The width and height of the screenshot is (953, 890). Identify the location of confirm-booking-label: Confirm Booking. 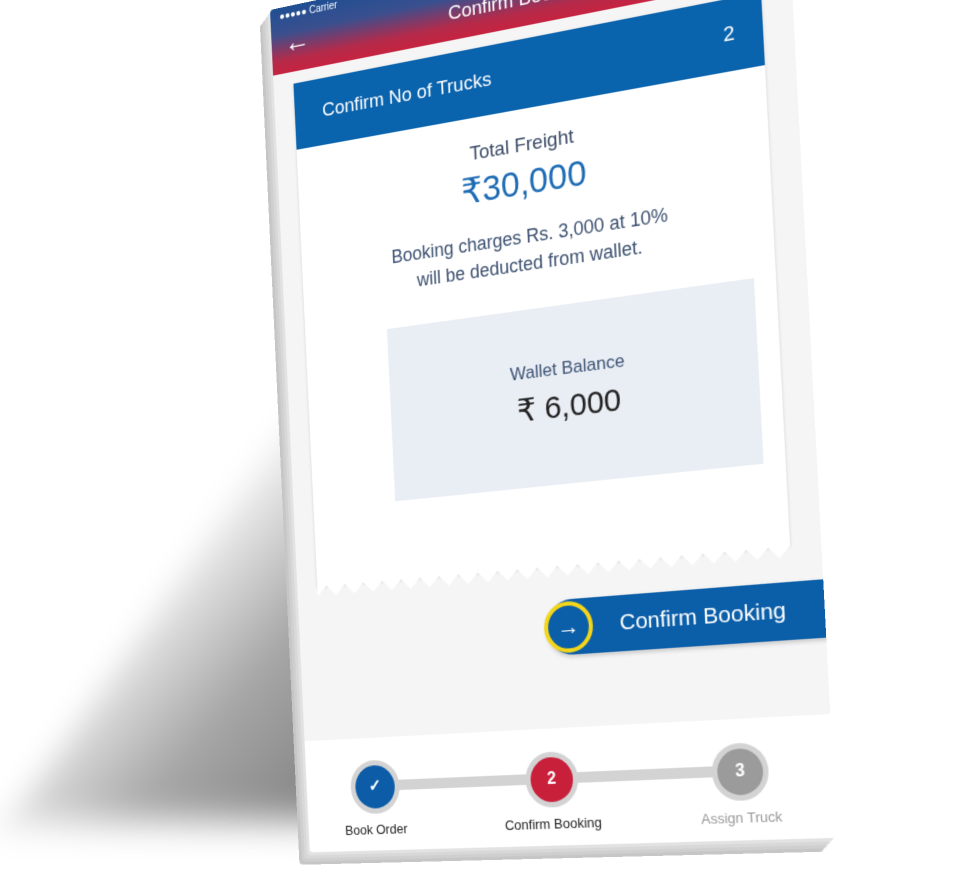
(703, 616).